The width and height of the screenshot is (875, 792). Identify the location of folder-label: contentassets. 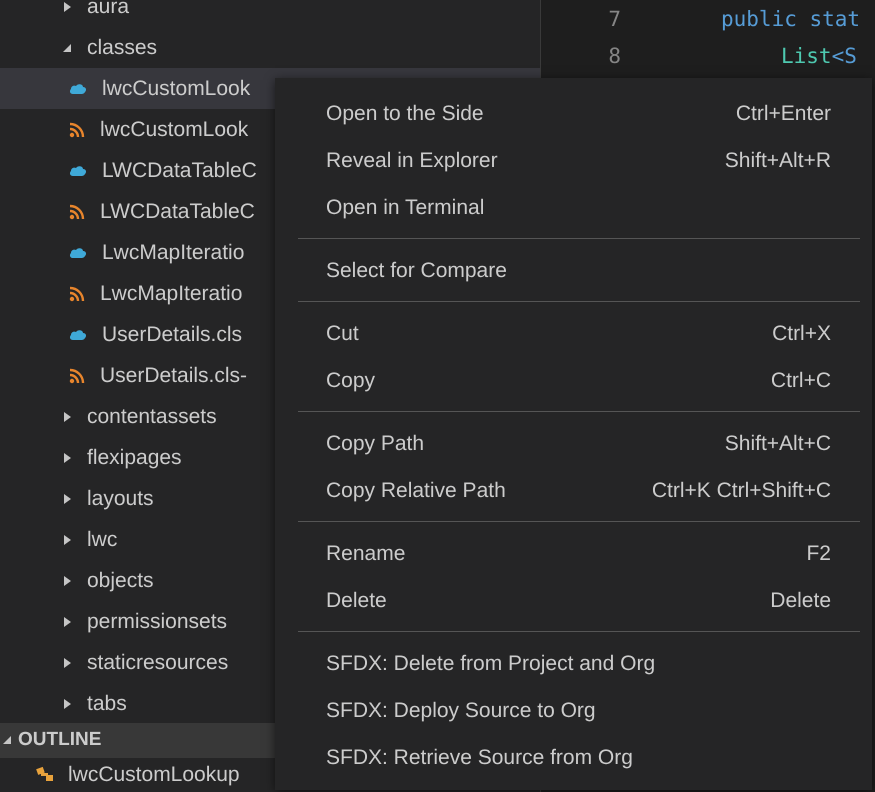
(152, 416).